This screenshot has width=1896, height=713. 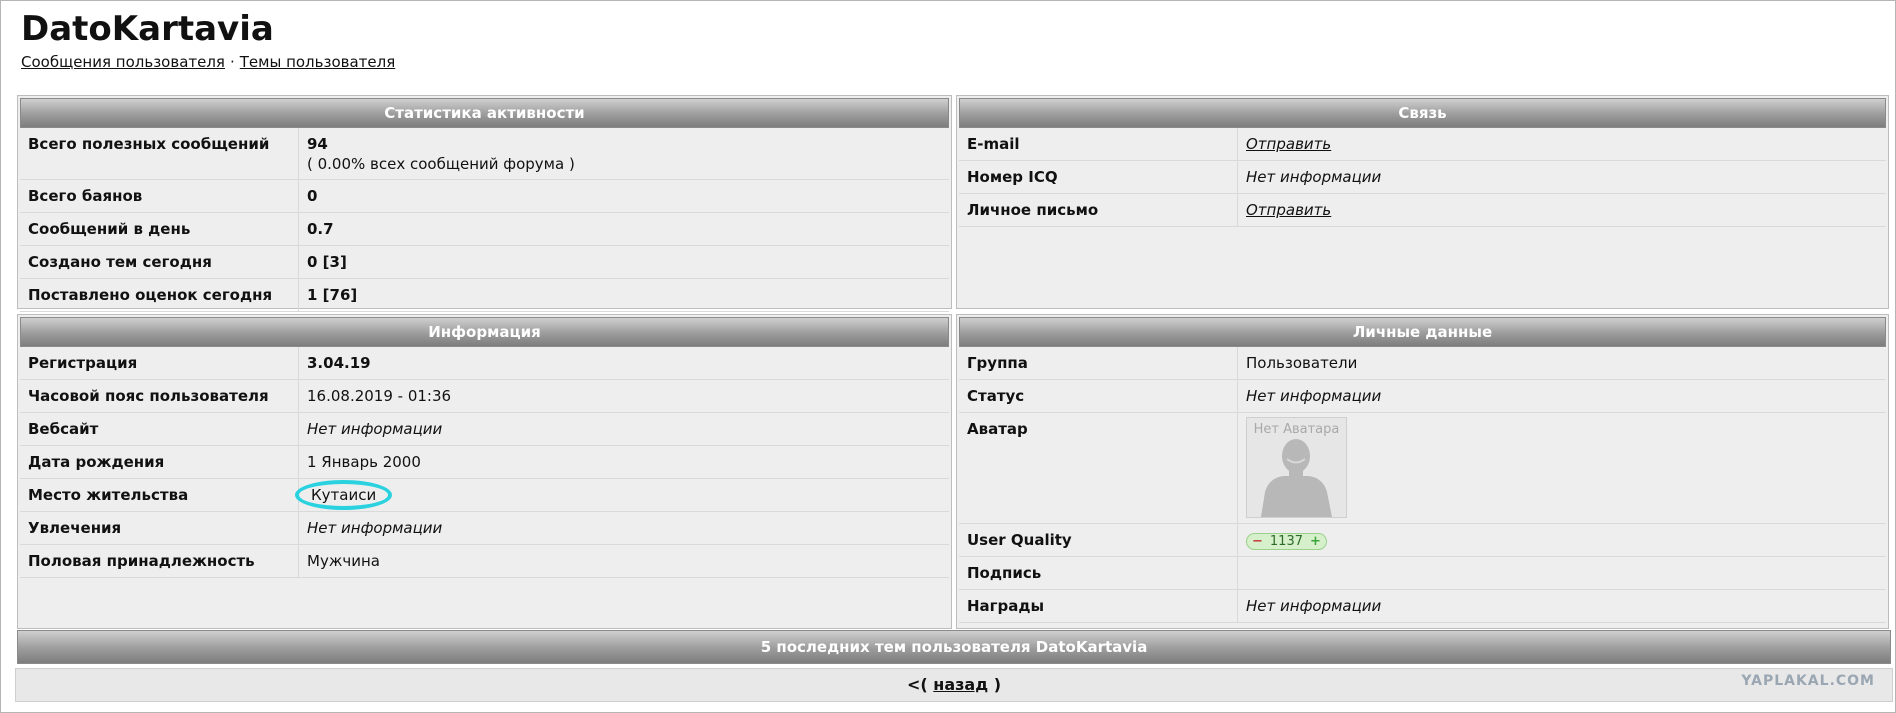 What do you see at coordinates (147, 29) in the screenshot?
I see `page-title: DatoKartavia` at bounding box center [147, 29].